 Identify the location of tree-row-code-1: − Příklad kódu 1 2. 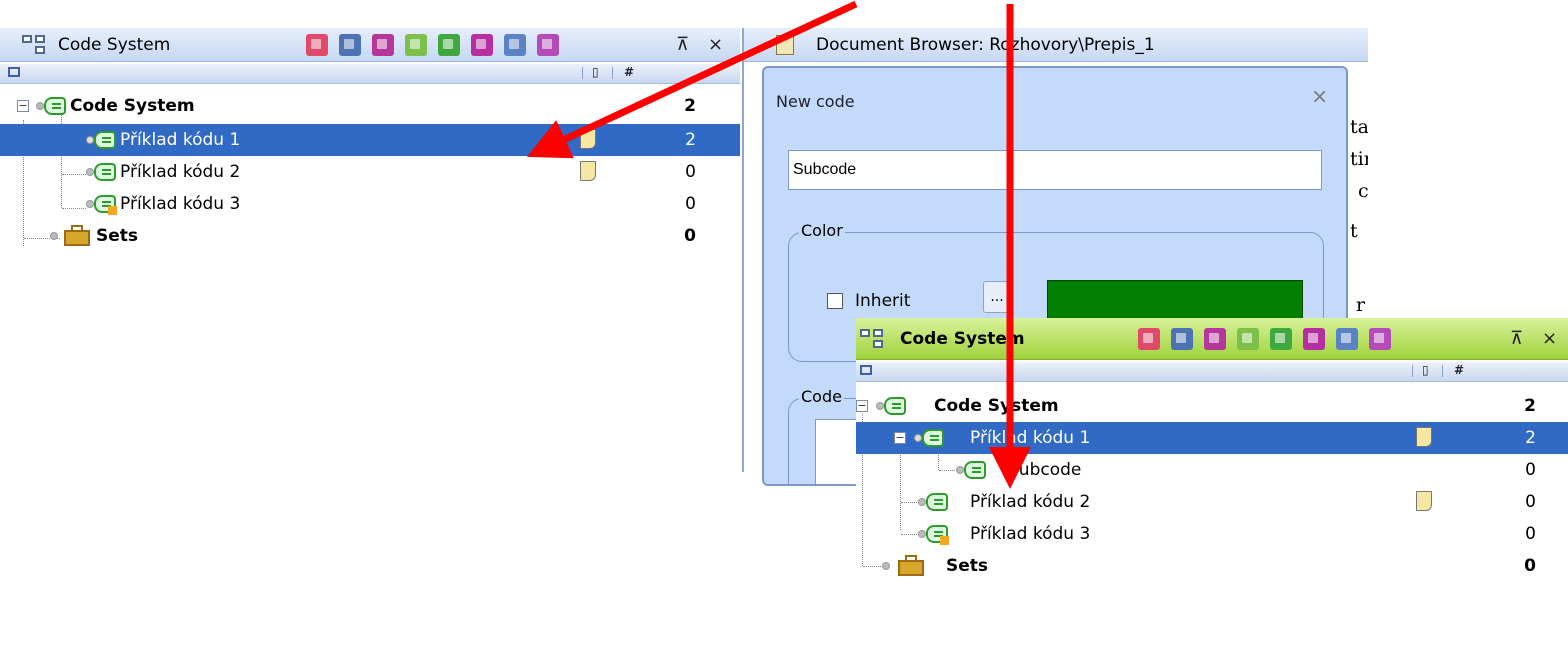
(1212, 438).